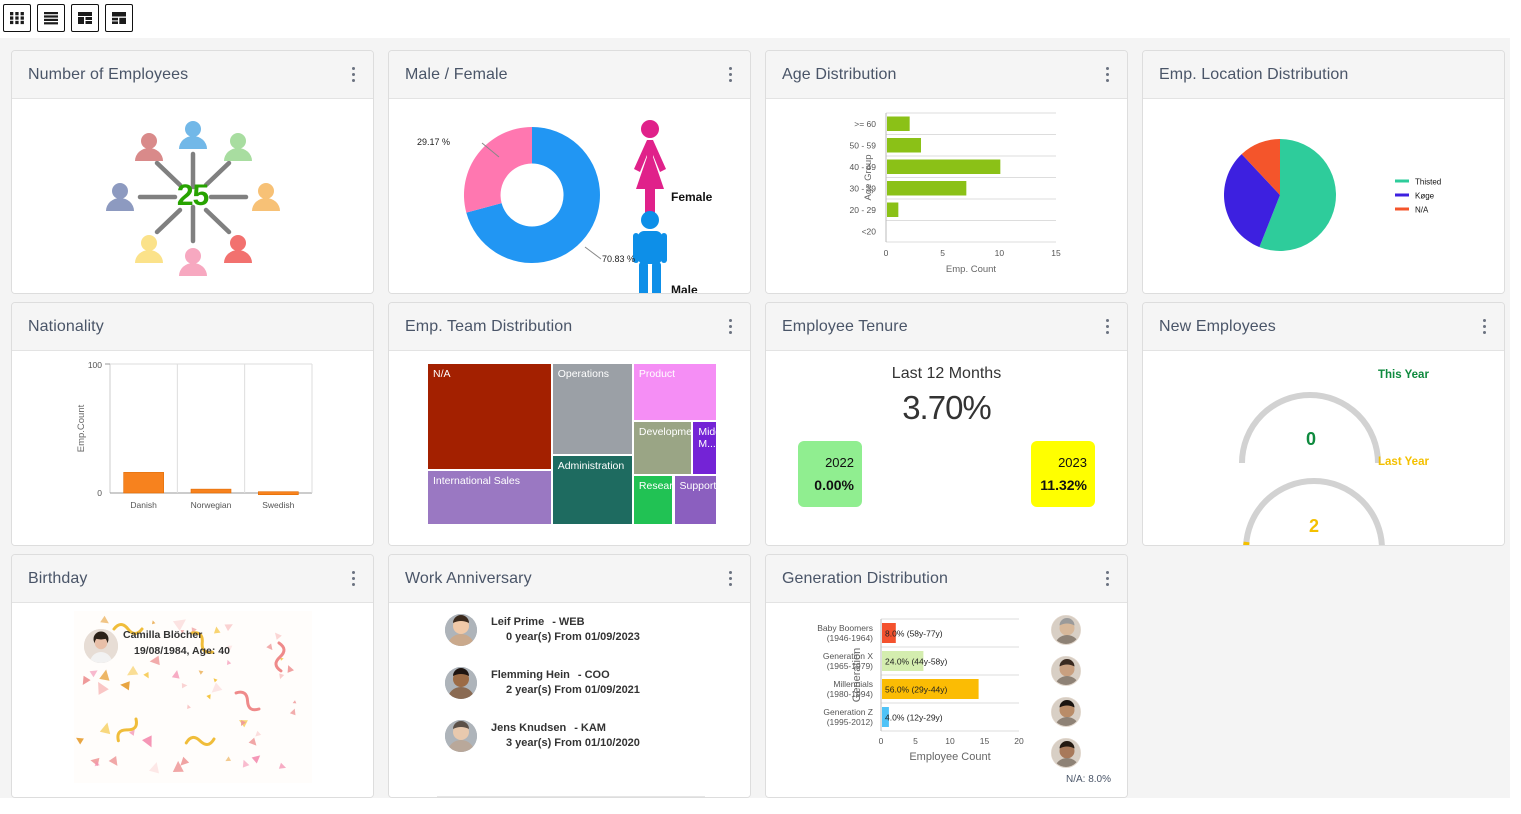 The height and width of the screenshot is (814, 1521). I want to click on card-header: Emp. Location Distribution, so click(1323, 75).